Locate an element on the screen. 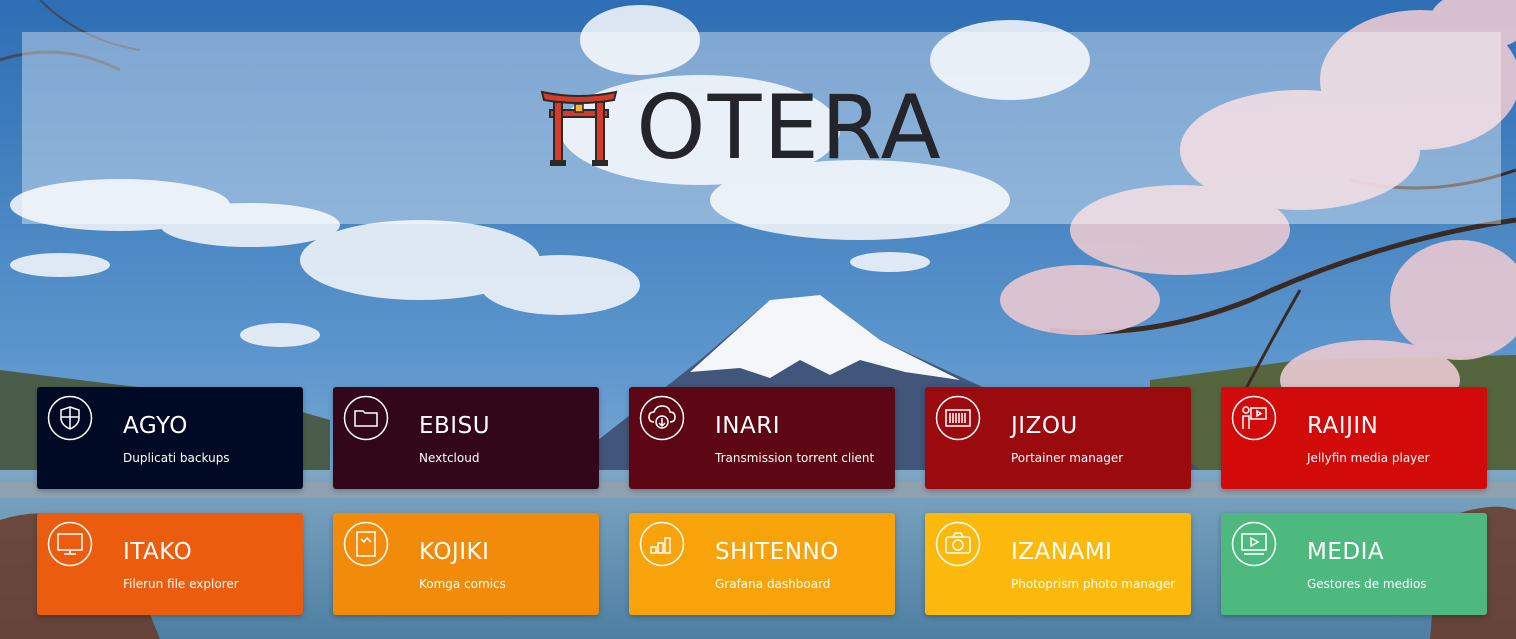  tile-title: EBISU is located at coordinates (455, 426).